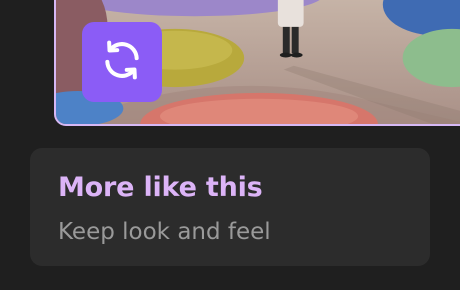  I want to click on refresh-icon, so click(122, 62).